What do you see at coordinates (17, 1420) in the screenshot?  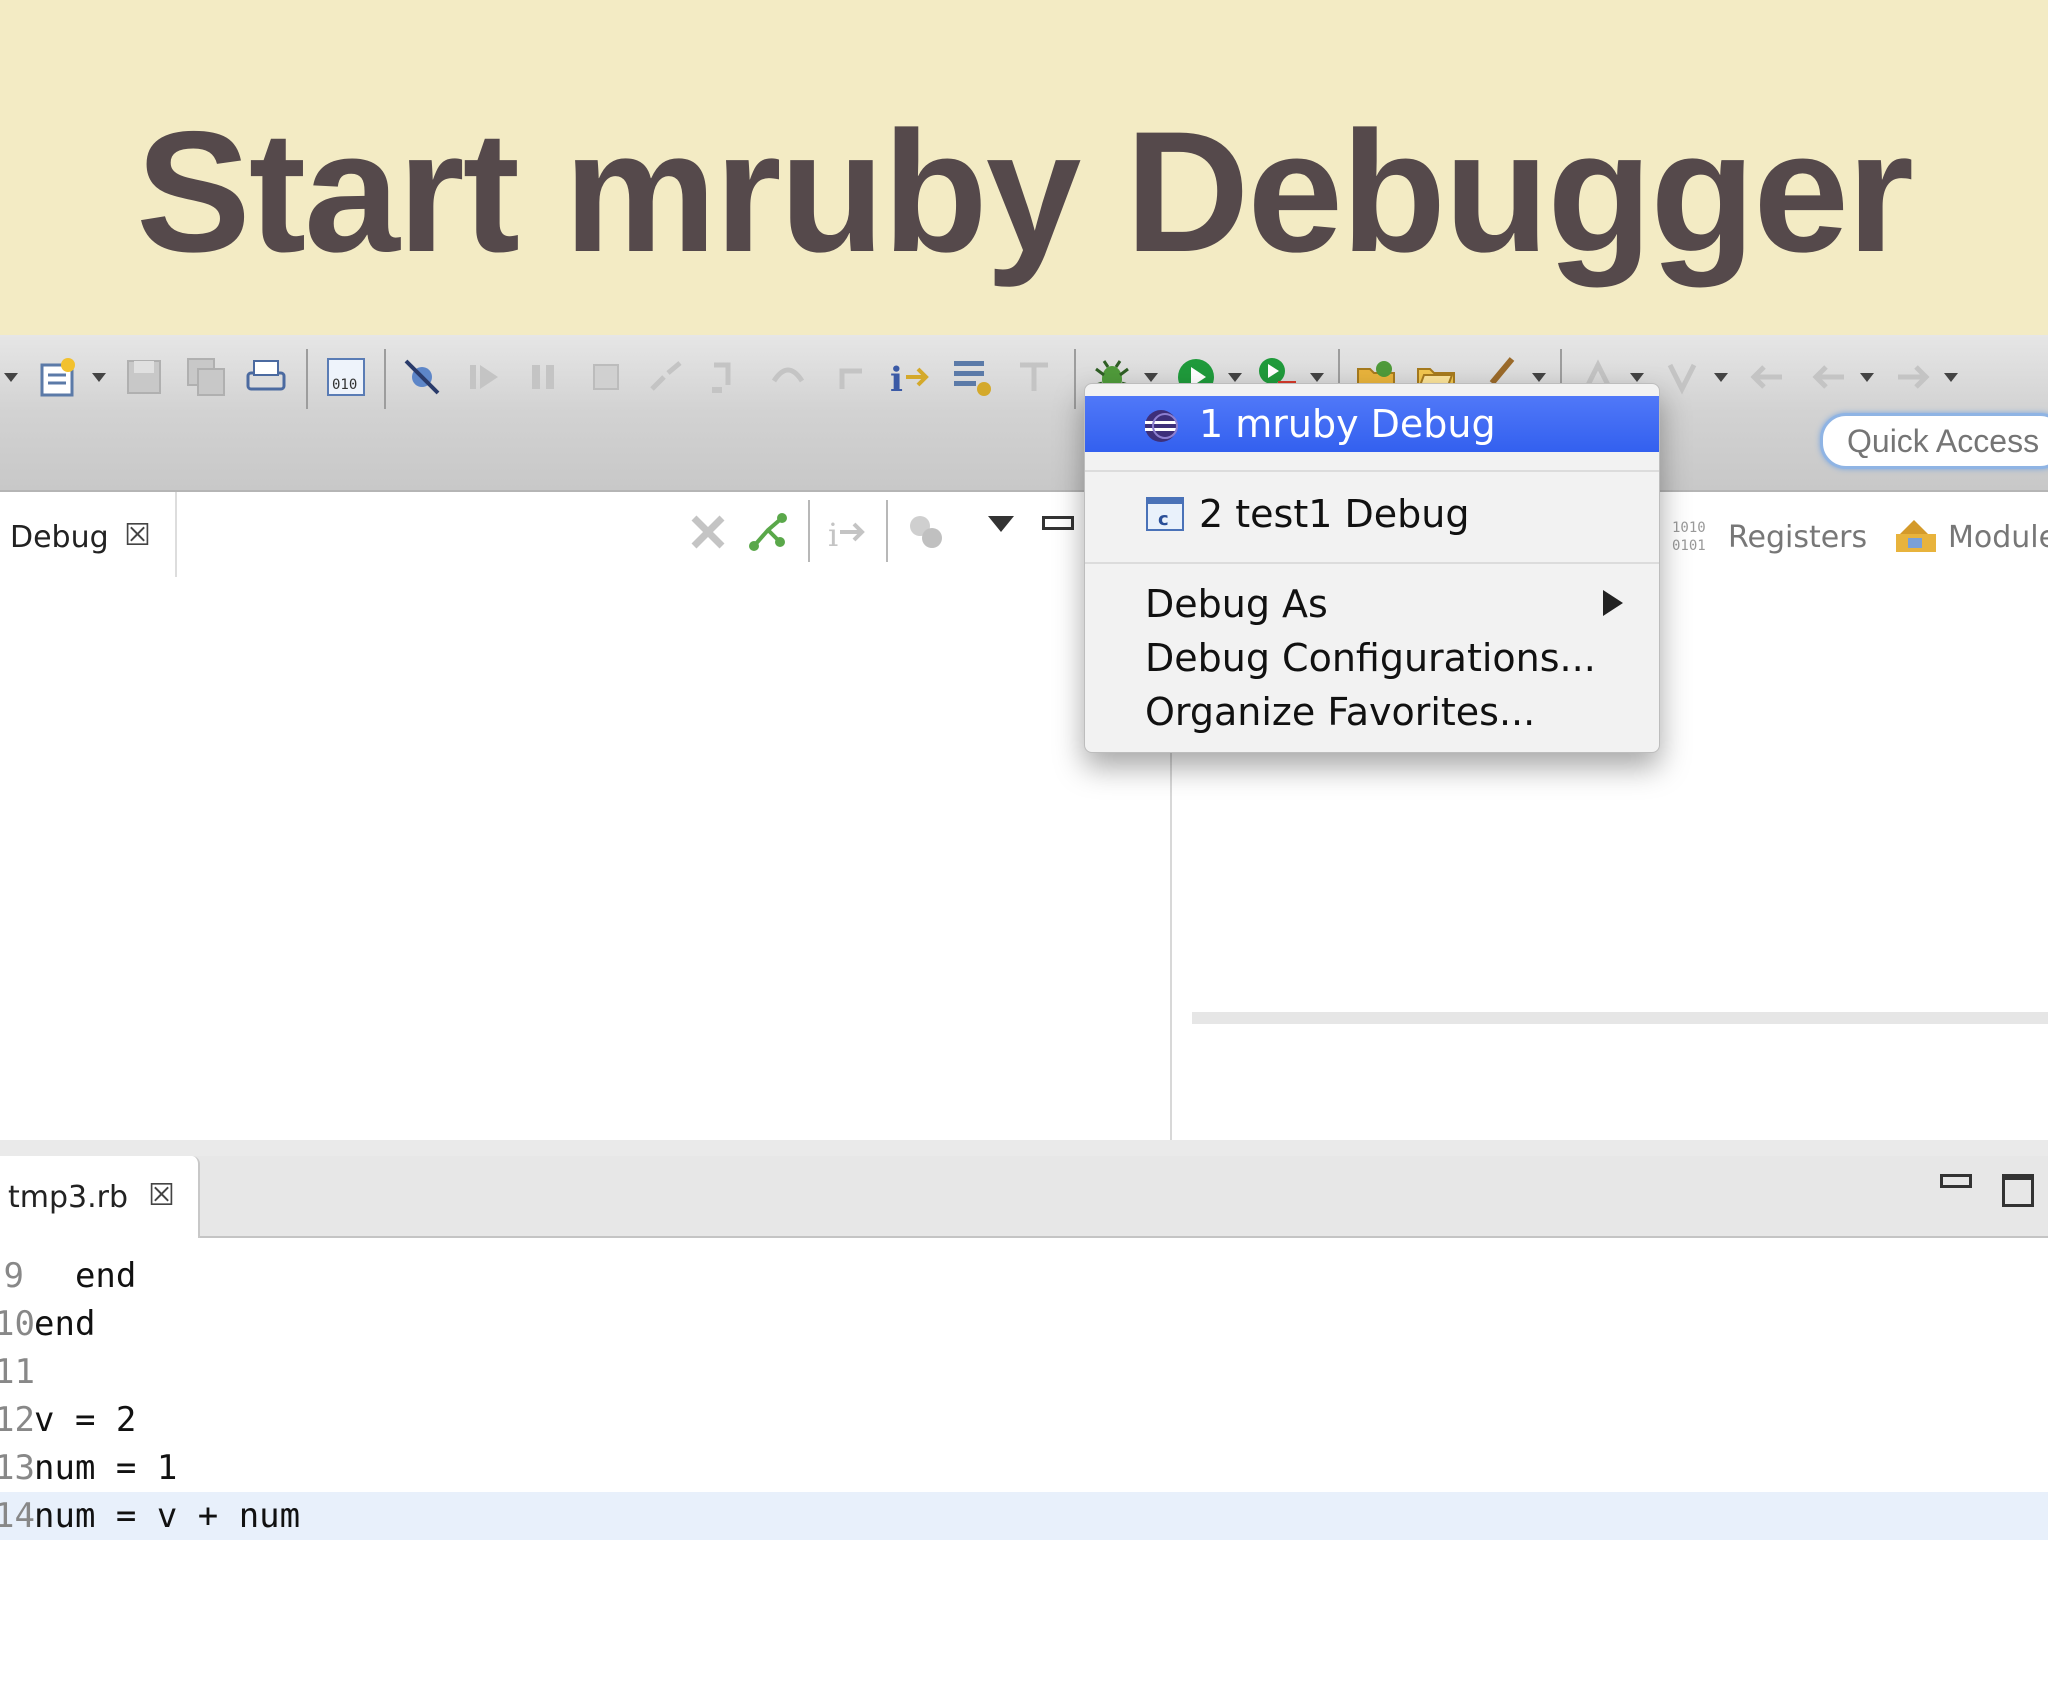 I see `line-number: 12` at bounding box center [17, 1420].